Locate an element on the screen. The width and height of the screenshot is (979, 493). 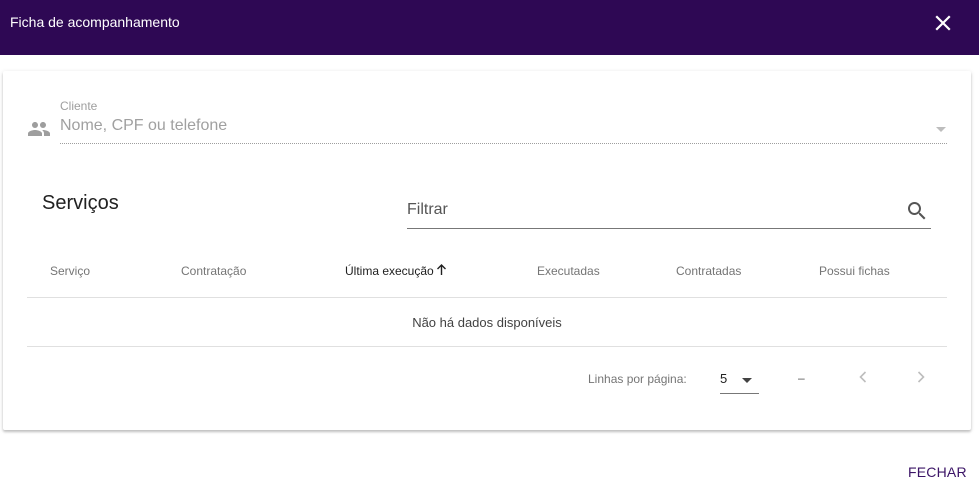
column-contratacao: Contratação is located at coordinates (213, 271).